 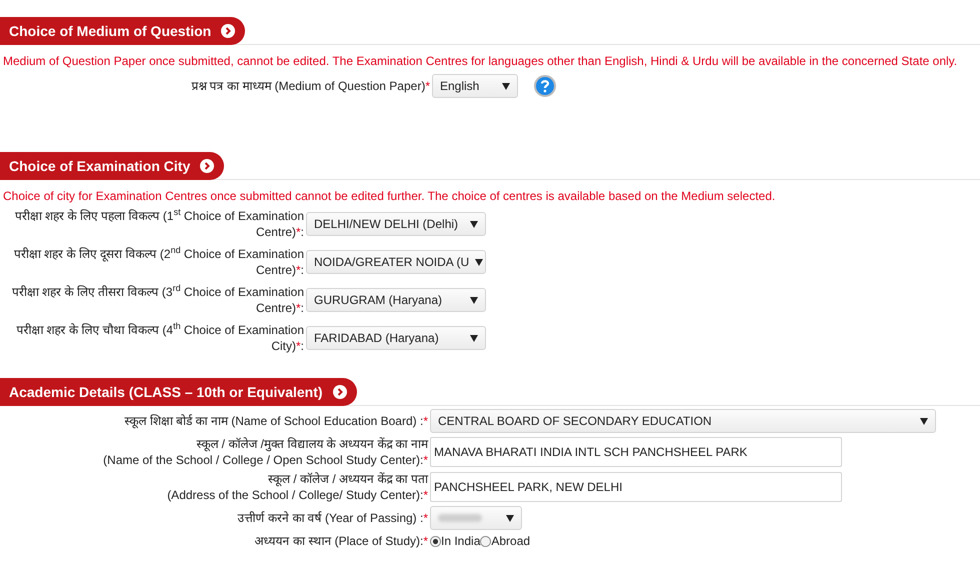 What do you see at coordinates (310, 86) in the screenshot?
I see `field-label: प्रश्न पत्र का माध्यम (Medium of Question Paper)*` at bounding box center [310, 86].